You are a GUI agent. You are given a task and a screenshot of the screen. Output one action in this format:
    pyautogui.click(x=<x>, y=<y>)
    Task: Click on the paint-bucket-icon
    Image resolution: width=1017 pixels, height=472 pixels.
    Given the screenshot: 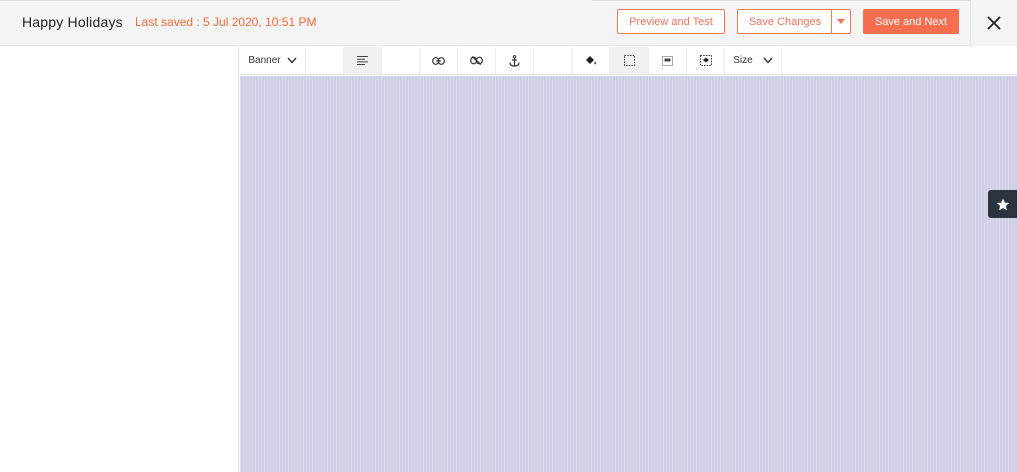 What is the action you would take?
    pyautogui.click(x=590, y=60)
    